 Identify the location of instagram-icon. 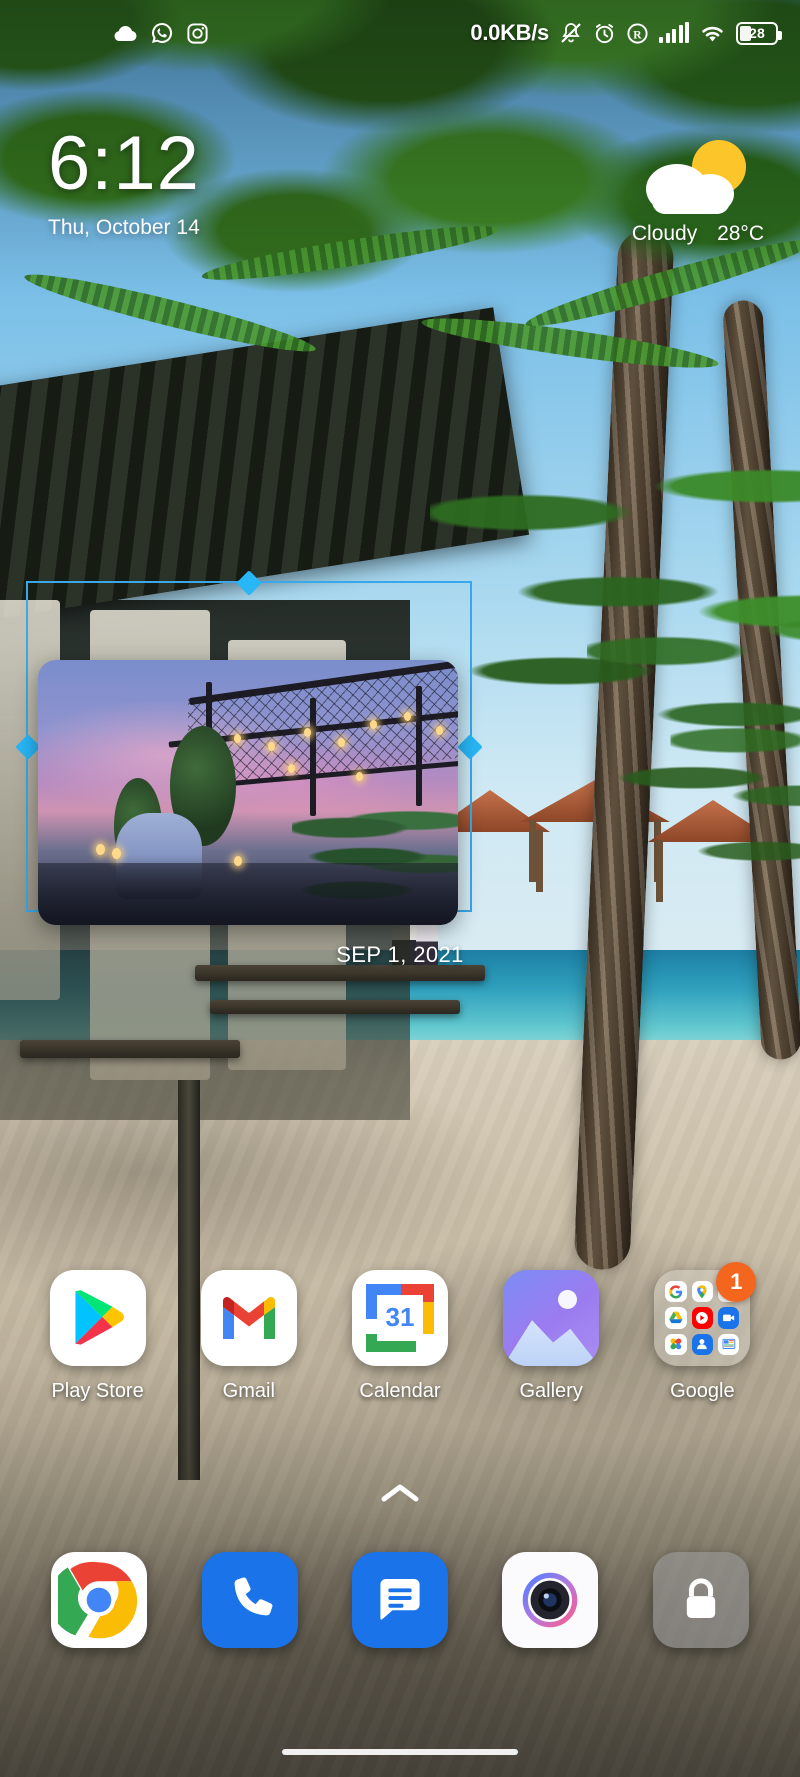
(197, 33).